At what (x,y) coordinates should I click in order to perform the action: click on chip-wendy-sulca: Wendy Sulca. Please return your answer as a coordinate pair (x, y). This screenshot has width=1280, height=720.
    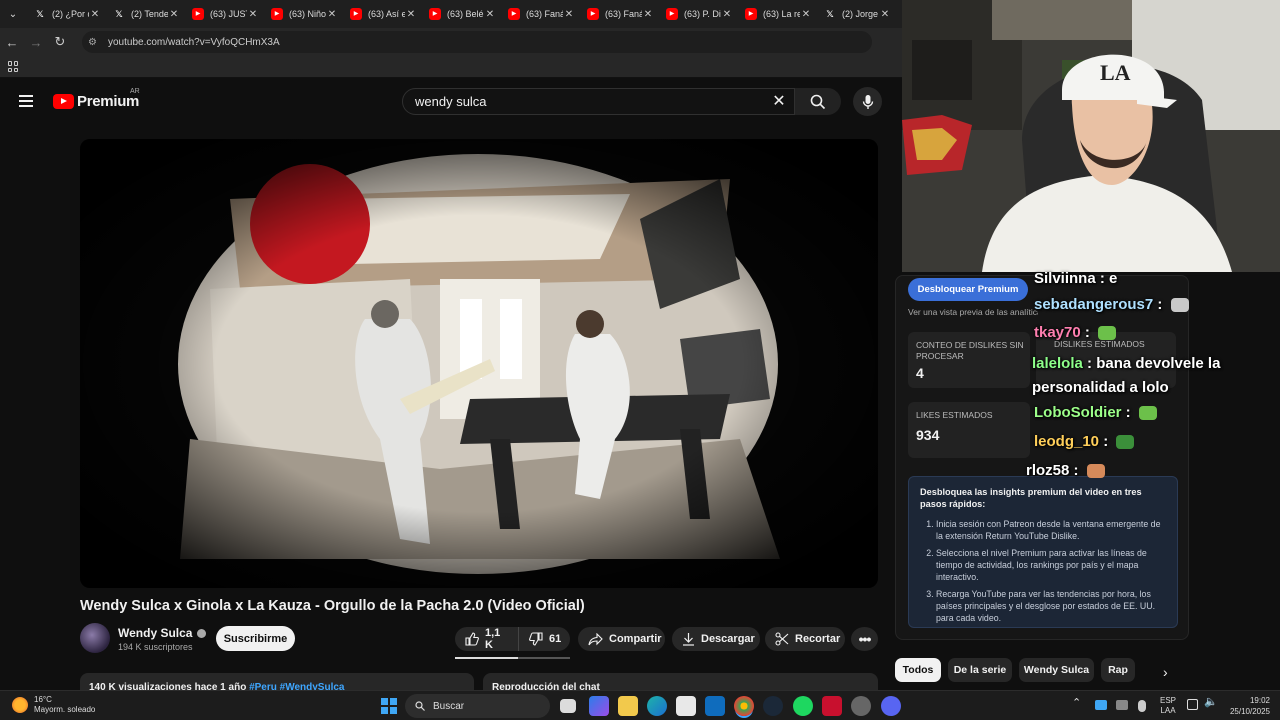
    Looking at the image, I should click on (1056, 670).